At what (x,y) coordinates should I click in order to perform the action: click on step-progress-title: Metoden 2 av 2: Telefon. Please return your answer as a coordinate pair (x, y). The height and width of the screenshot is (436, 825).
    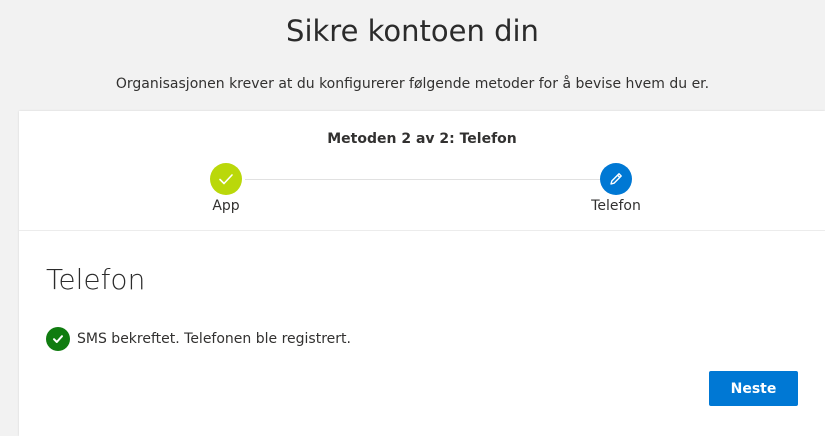
    Looking at the image, I should click on (422, 139).